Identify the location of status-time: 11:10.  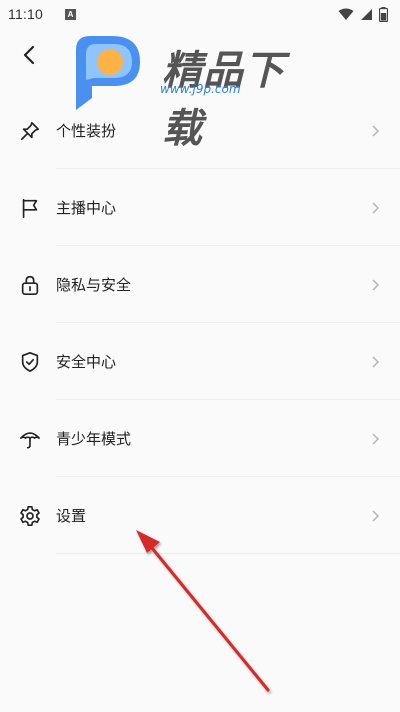
(25, 14).